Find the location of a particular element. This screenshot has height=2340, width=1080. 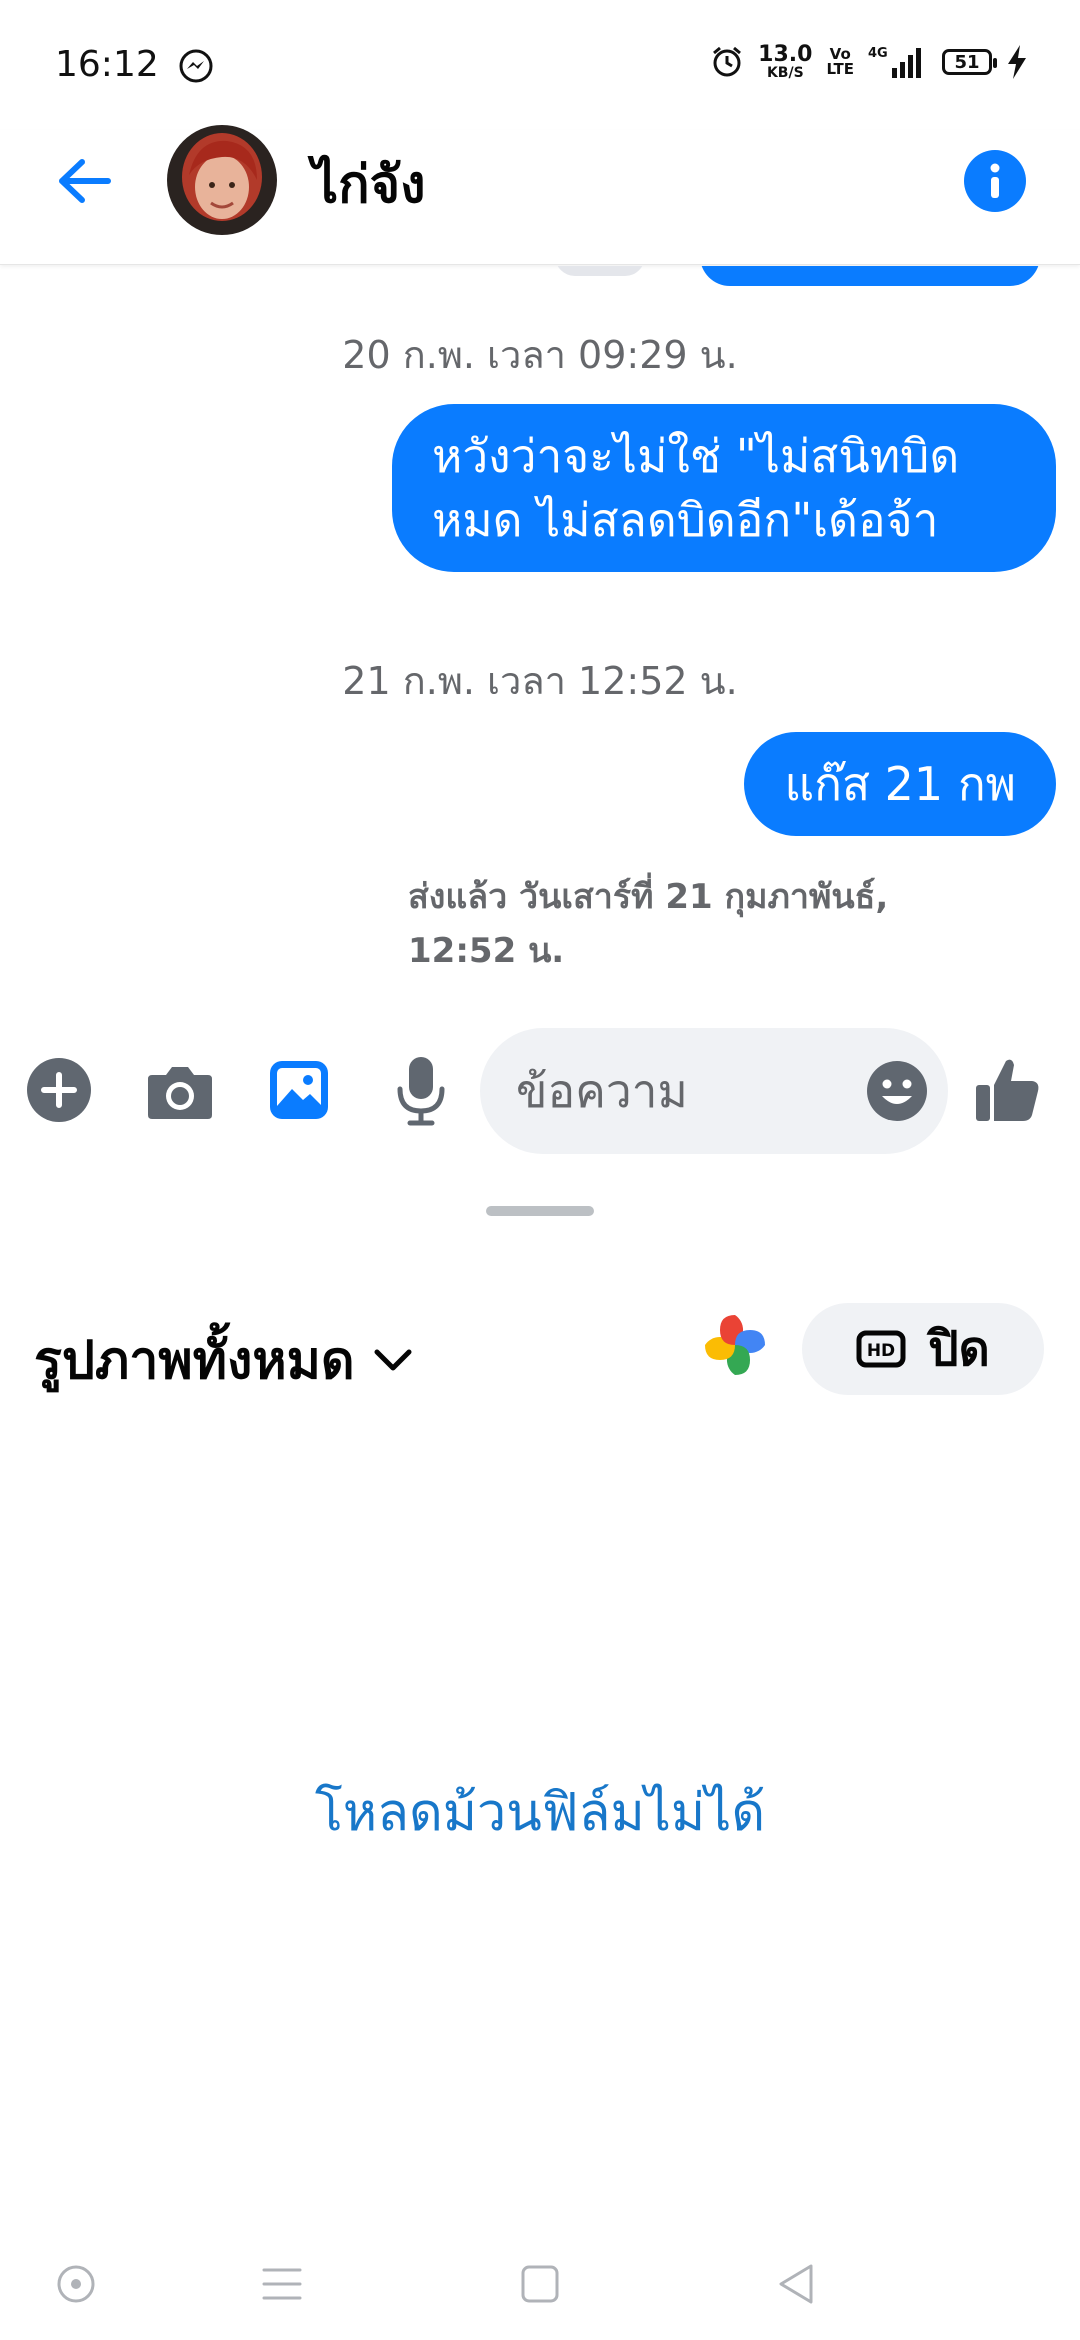

back-icon is located at coordinates (796, 2284).